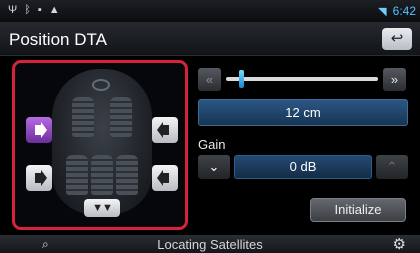 The image size is (420, 253). I want to click on seat-rear-right, so click(127, 175).